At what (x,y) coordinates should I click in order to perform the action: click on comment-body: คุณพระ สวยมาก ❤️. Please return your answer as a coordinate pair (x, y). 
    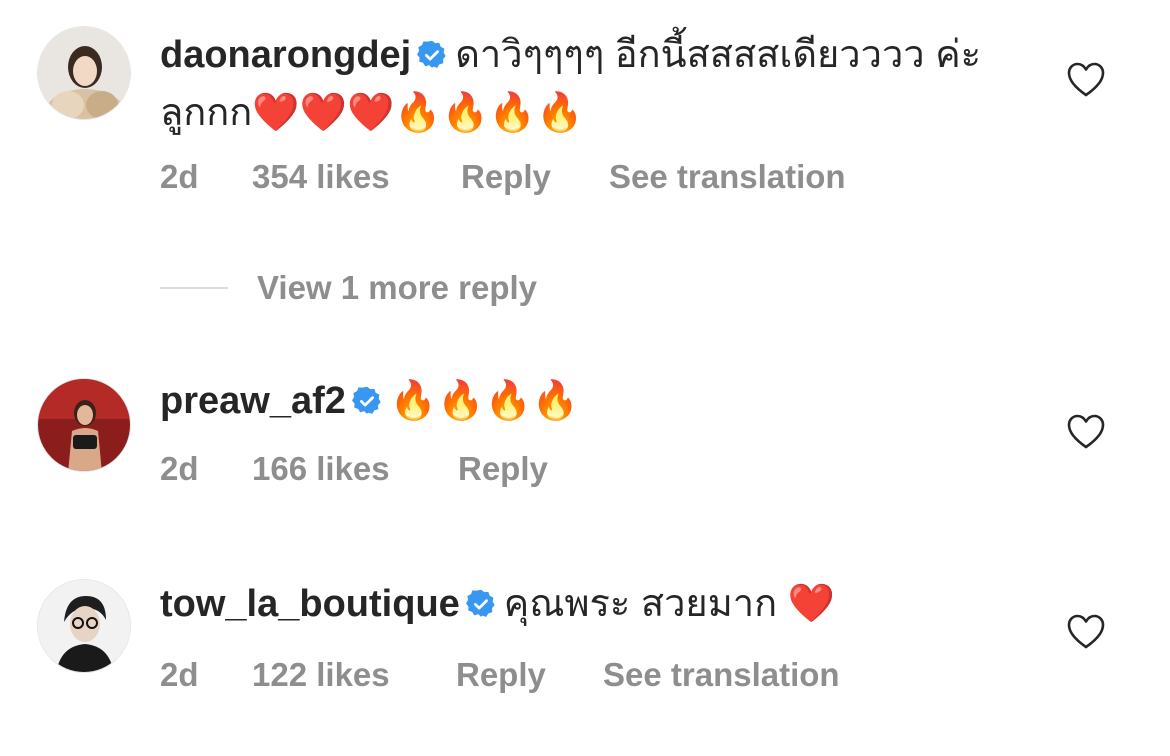
    Looking at the image, I should click on (669, 604).